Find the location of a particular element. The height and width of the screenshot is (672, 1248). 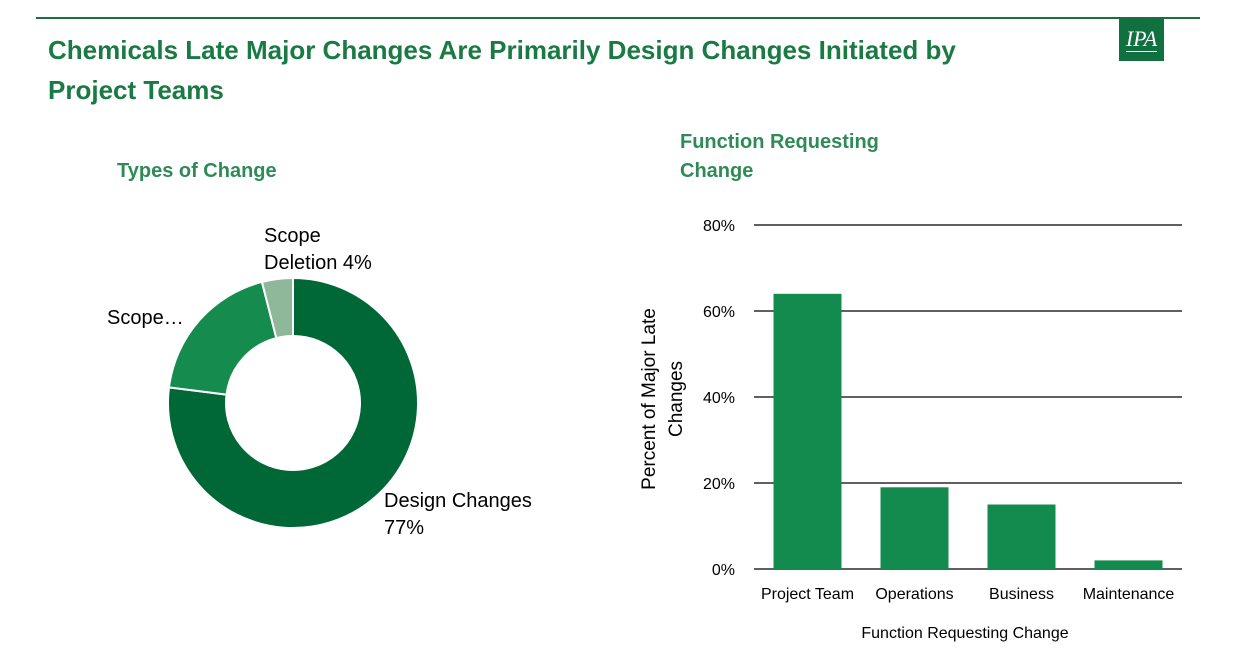

y-tick-label: 40% is located at coordinates (719, 398).